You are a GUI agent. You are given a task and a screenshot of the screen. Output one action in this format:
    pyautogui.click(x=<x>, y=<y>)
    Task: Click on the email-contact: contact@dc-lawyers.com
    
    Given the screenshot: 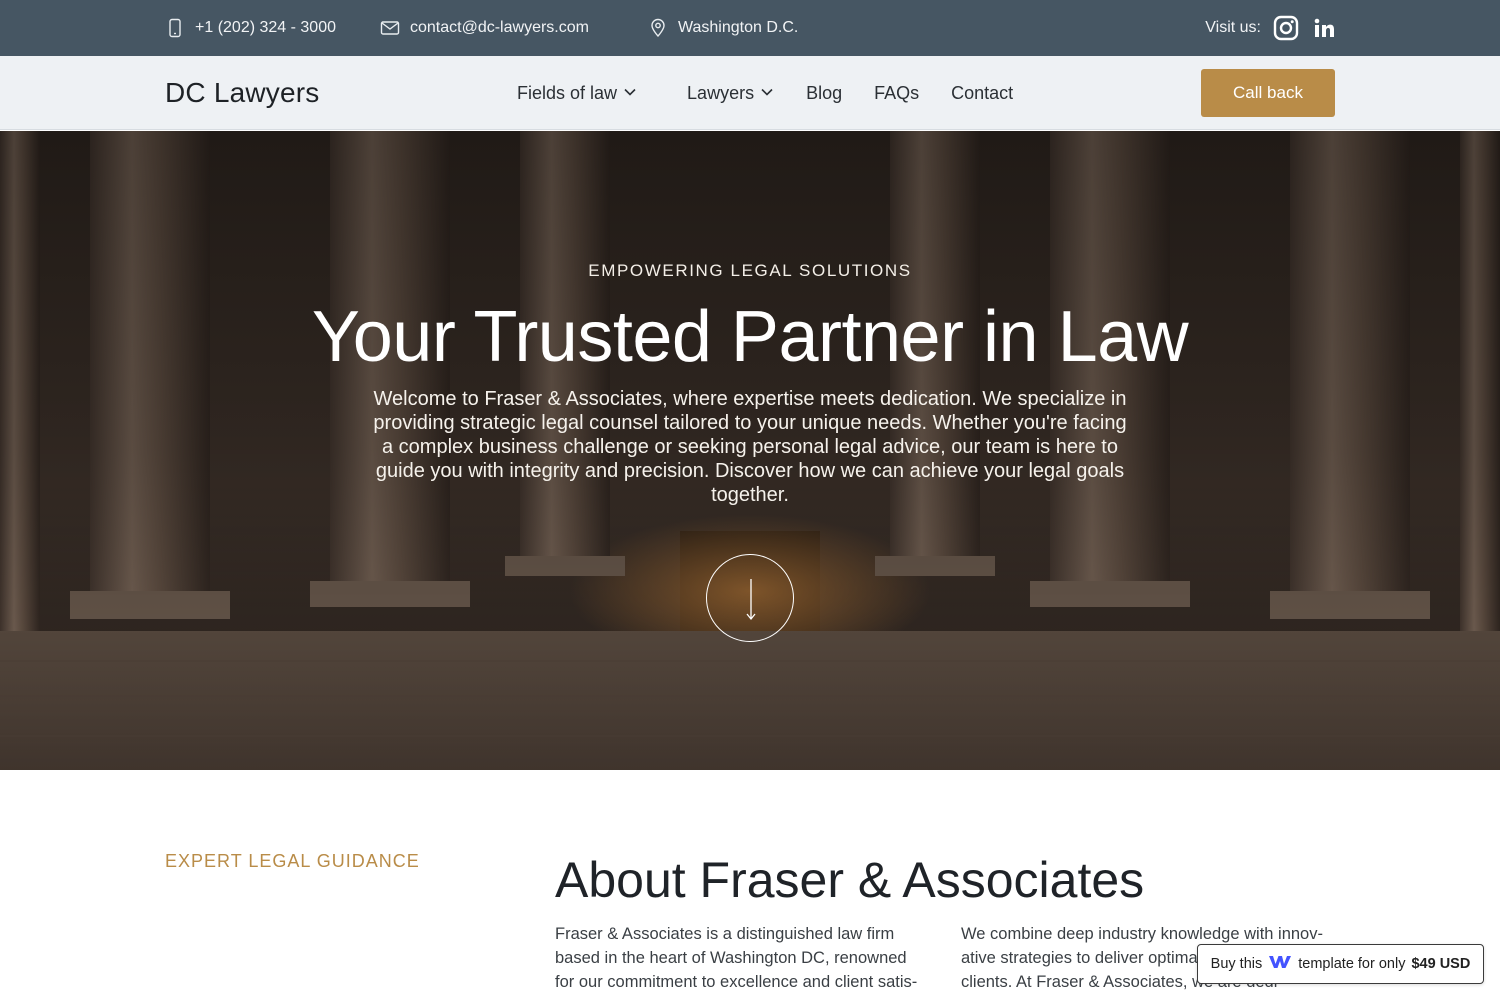 What is the action you would take?
    pyautogui.click(x=484, y=28)
    